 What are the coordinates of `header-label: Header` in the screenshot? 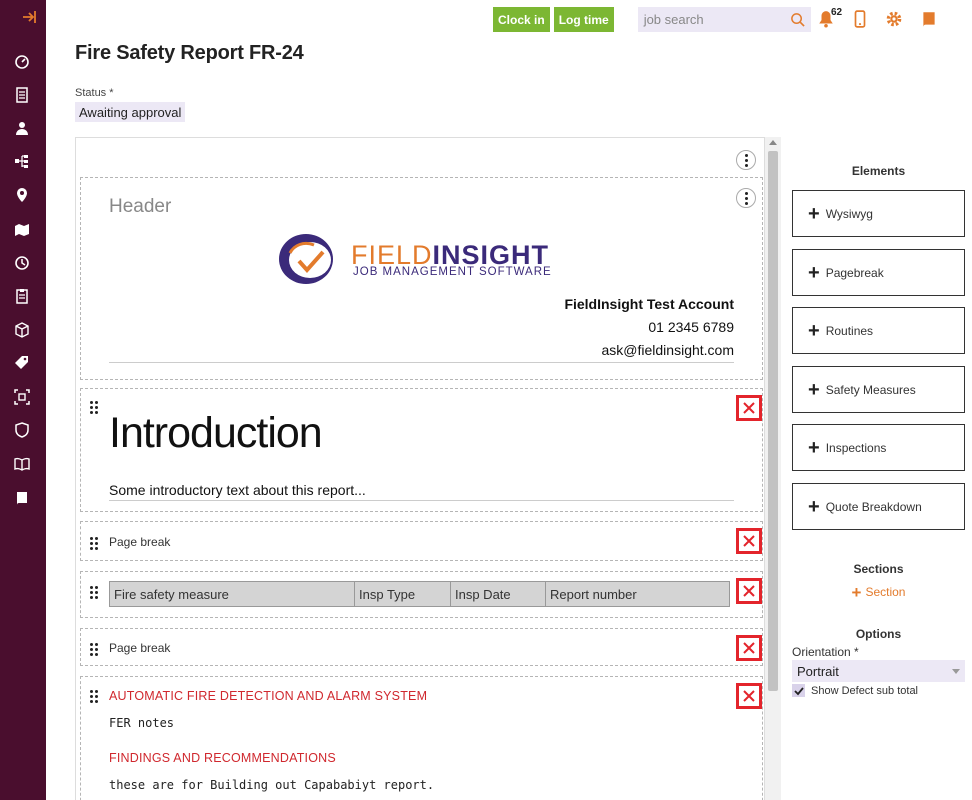 It's located at (140, 206).